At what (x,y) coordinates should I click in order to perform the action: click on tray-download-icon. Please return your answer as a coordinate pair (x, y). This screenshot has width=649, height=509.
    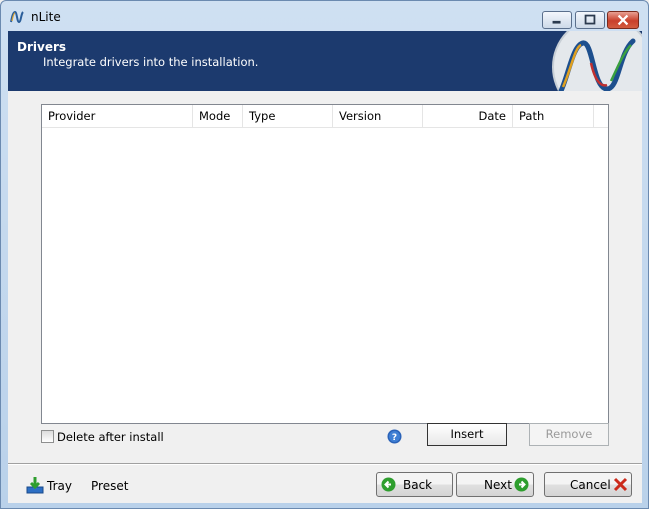
    Looking at the image, I should click on (35, 485).